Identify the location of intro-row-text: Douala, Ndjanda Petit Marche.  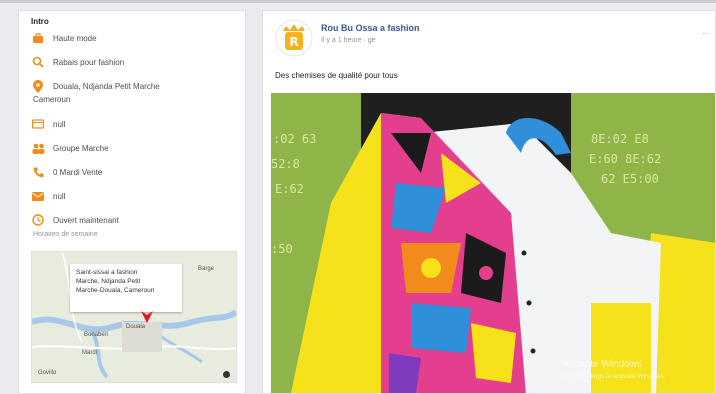
(106, 86).